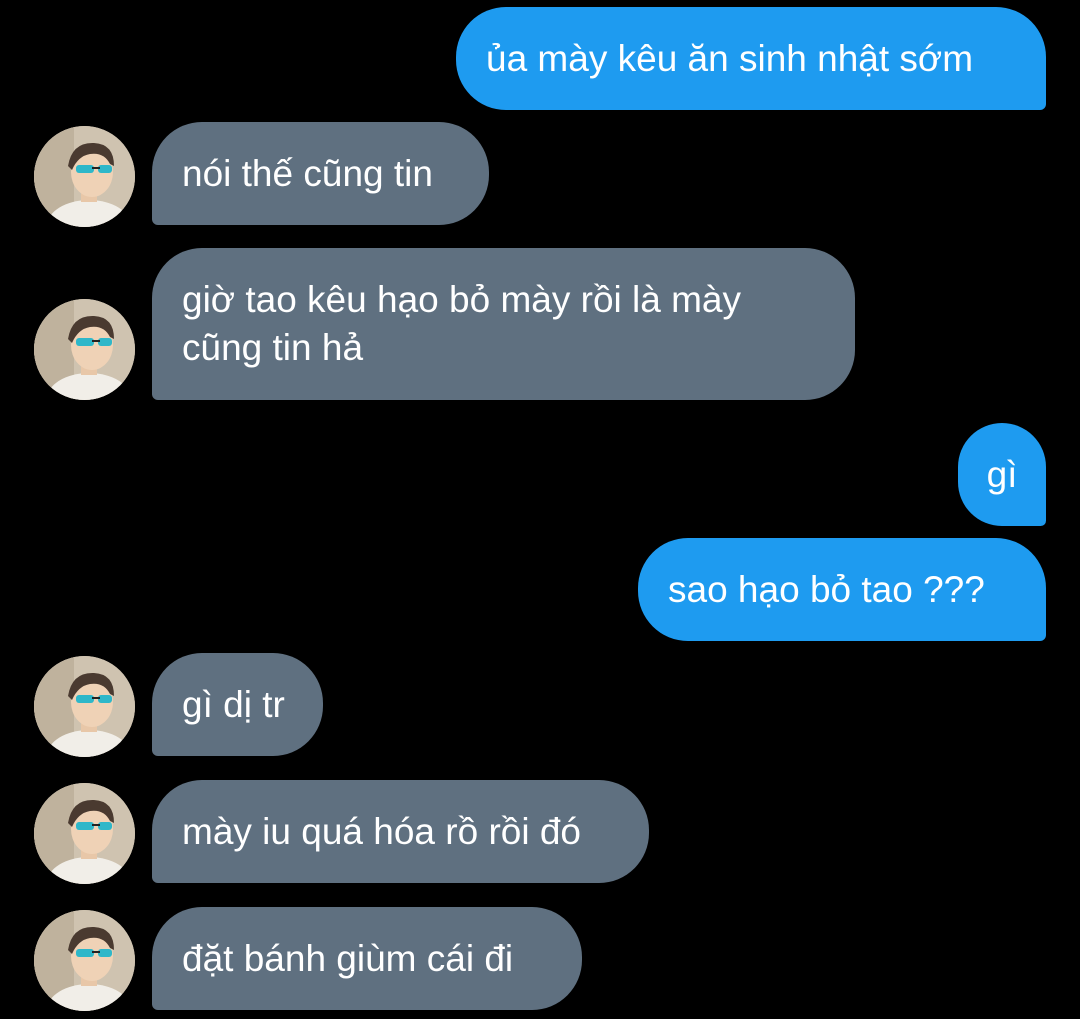  I want to click on message-text: gì, so click(1002, 474).